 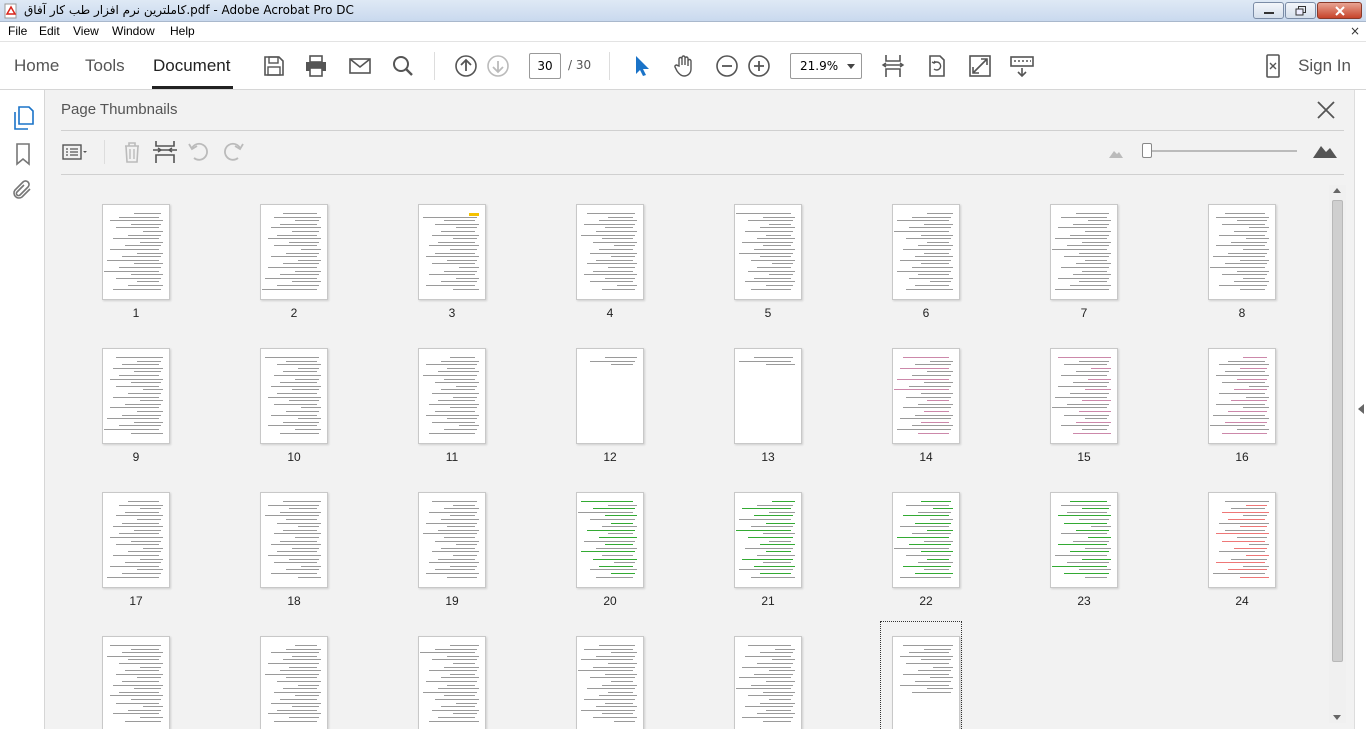 What do you see at coordinates (119, 109) in the screenshot?
I see `panel-title: Page Thumbnails` at bounding box center [119, 109].